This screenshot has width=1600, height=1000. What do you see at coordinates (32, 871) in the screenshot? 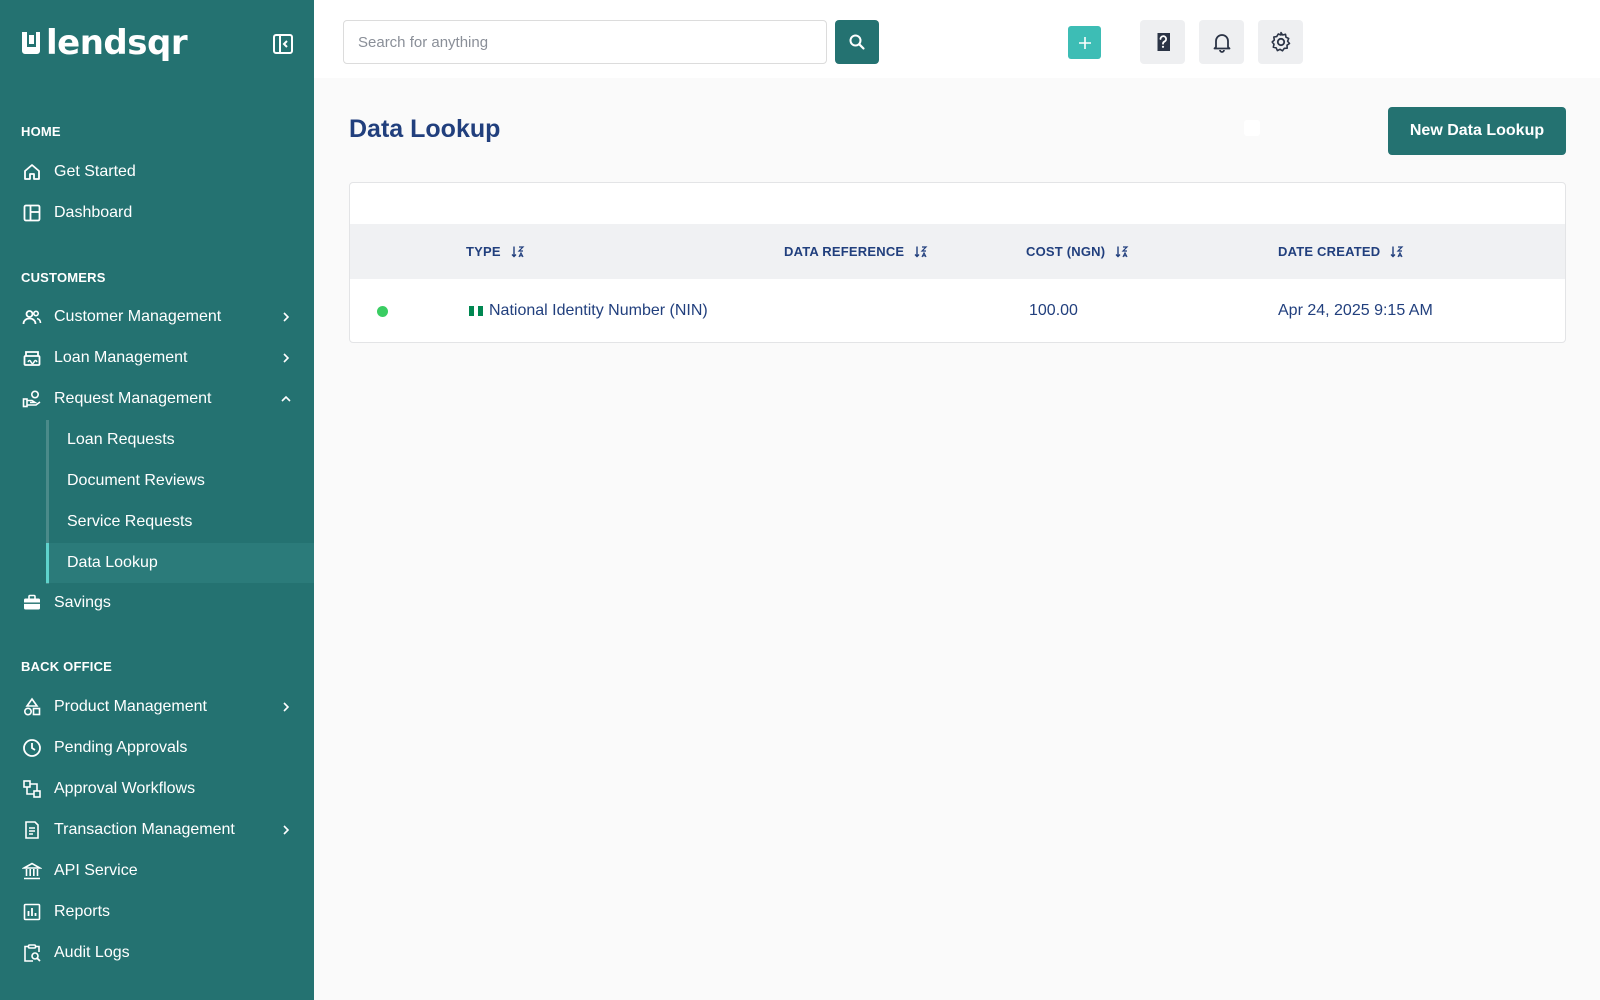
I see `institution-icon` at bounding box center [32, 871].